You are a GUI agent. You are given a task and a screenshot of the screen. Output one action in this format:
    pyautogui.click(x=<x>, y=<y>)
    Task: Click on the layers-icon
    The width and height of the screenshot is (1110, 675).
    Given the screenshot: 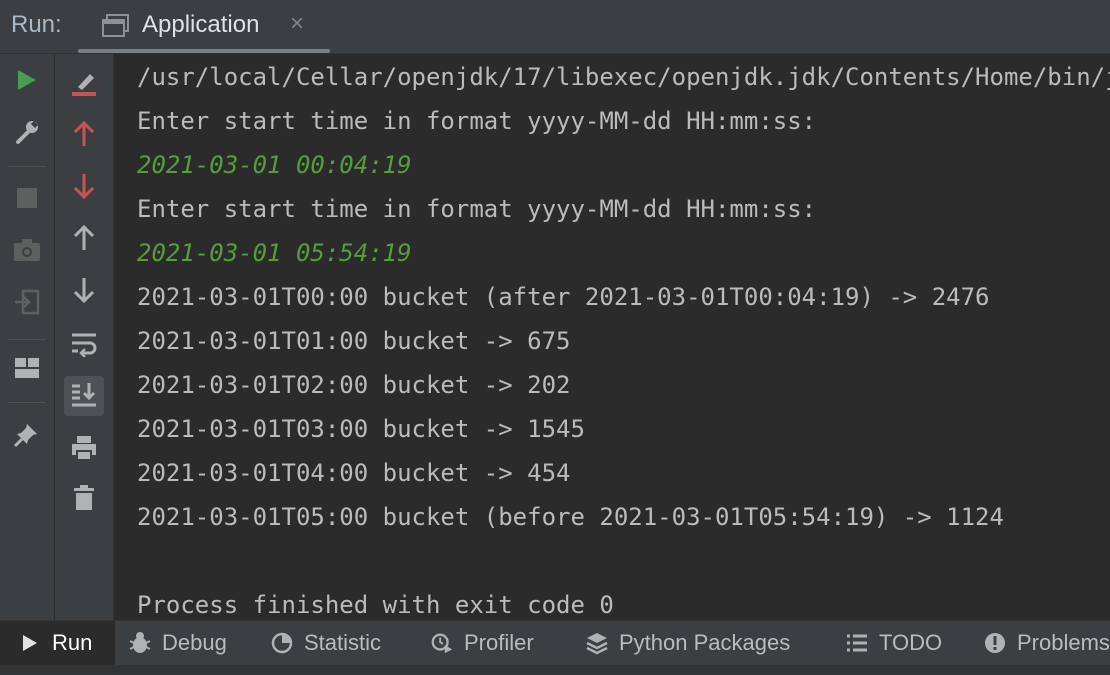 What is the action you would take?
    pyautogui.click(x=597, y=643)
    